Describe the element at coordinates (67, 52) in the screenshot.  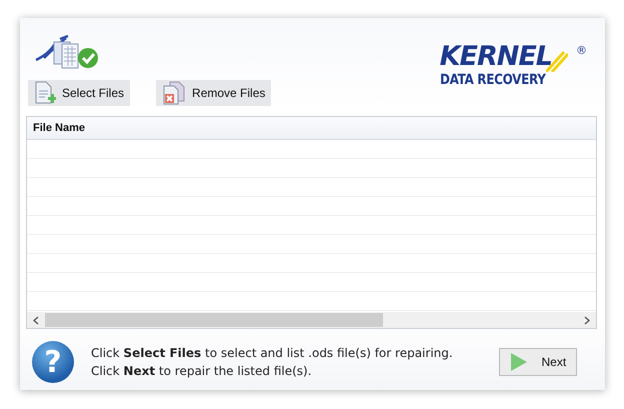
I see `spreadsheet-check-icon` at that location.